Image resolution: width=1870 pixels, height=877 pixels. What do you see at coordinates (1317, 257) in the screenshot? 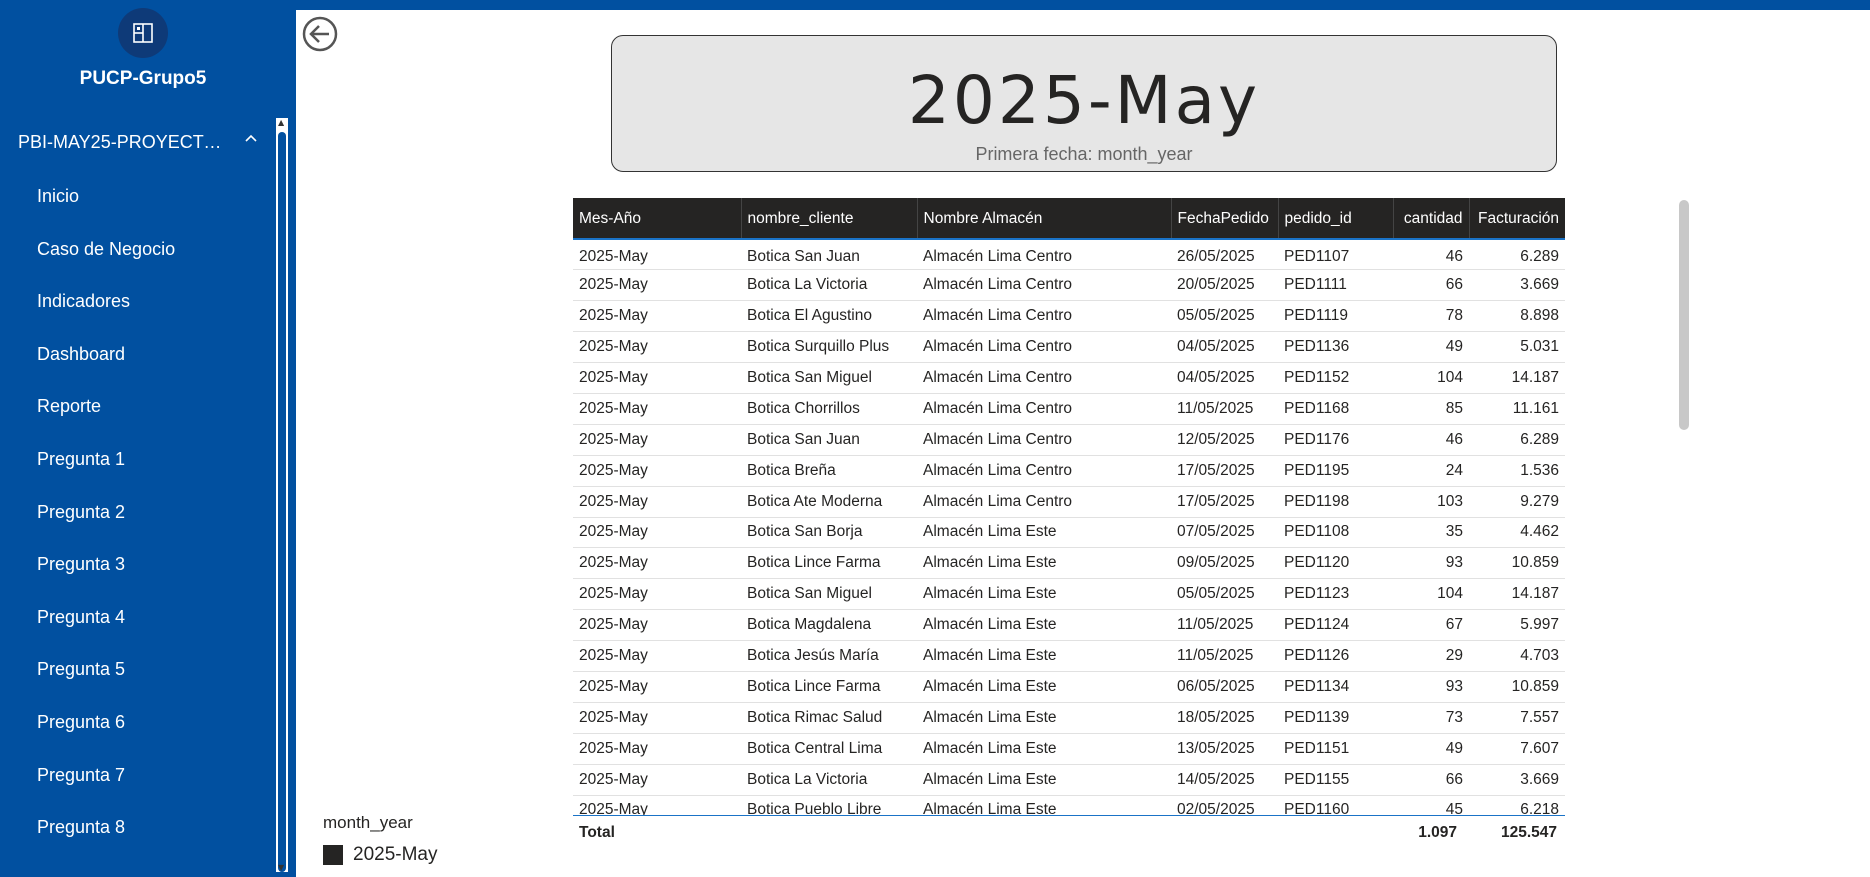
I see `table-cell: PED1107` at bounding box center [1317, 257].